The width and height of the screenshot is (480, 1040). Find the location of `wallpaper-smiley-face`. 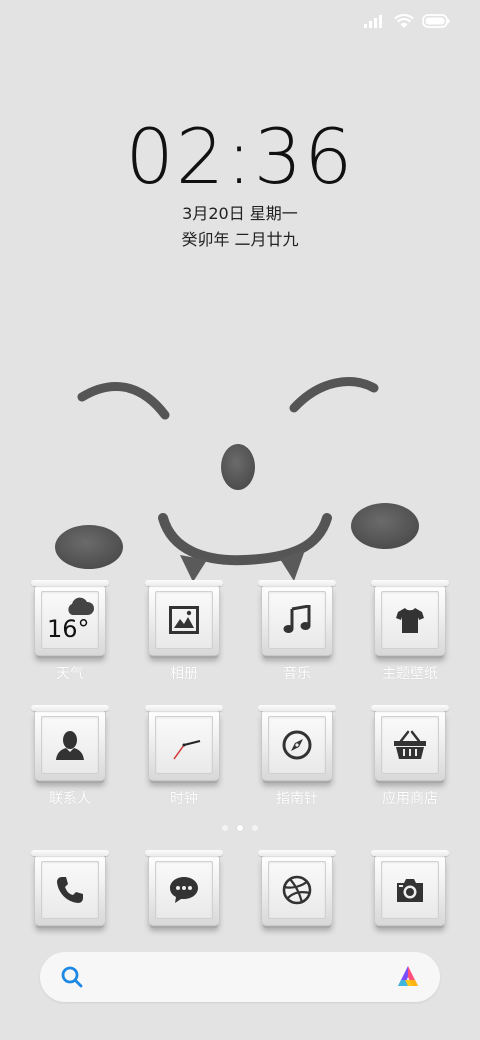

wallpaper-smiley-face is located at coordinates (237, 479).